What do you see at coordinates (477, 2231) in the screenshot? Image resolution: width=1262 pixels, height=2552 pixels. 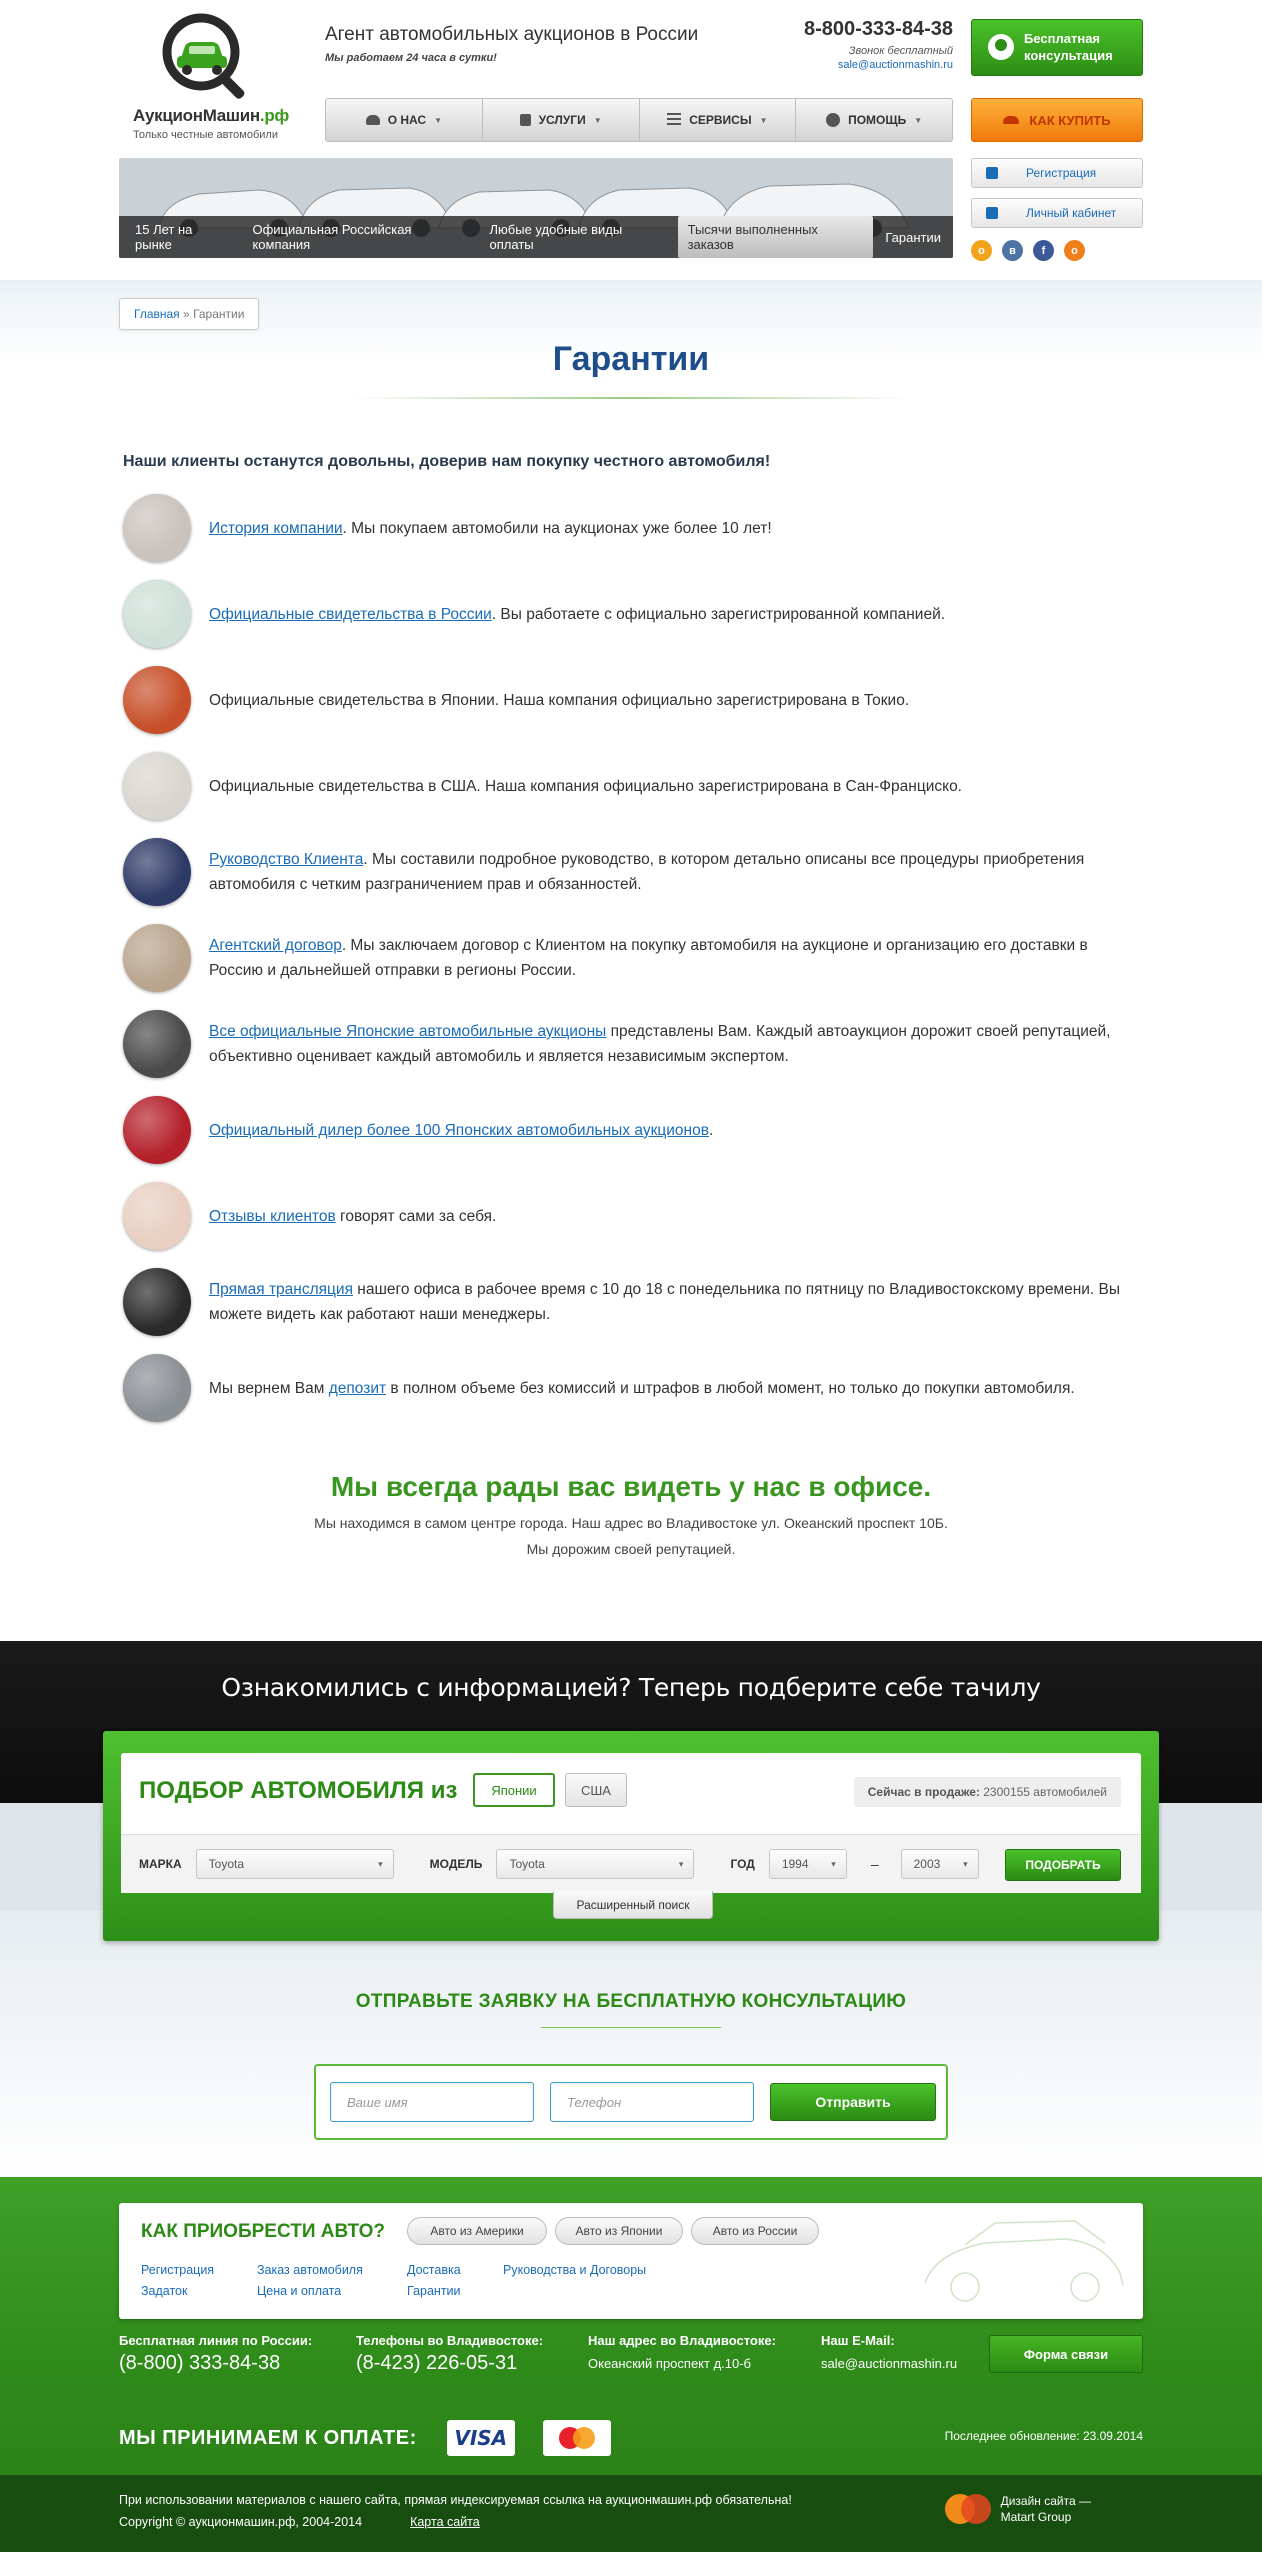 I see `origin-usa-button: Авто из Америки` at bounding box center [477, 2231].